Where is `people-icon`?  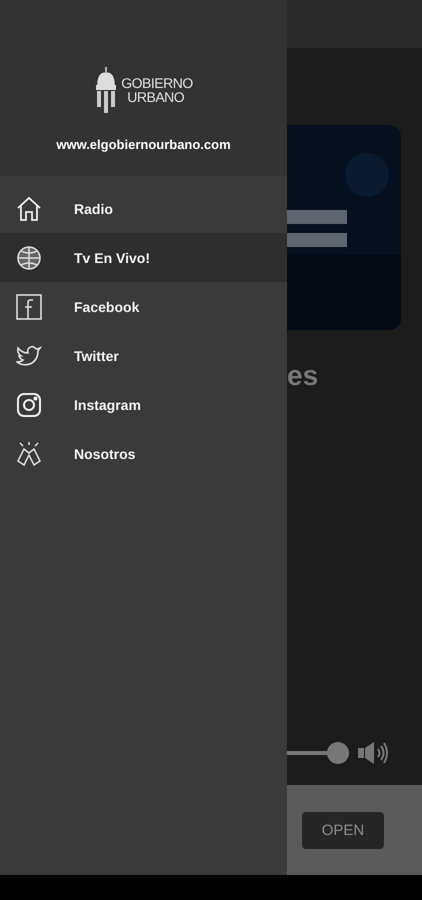
people-icon is located at coordinates (29, 453).